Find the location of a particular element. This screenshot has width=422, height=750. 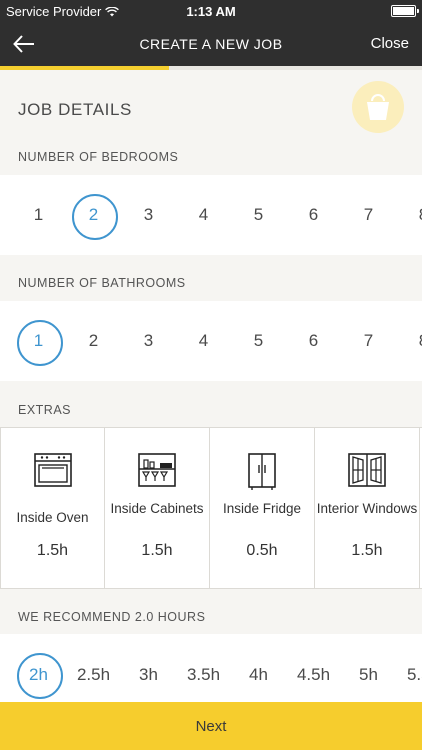

bathroom-option-label: 6 is located at coordinates (313, 340).